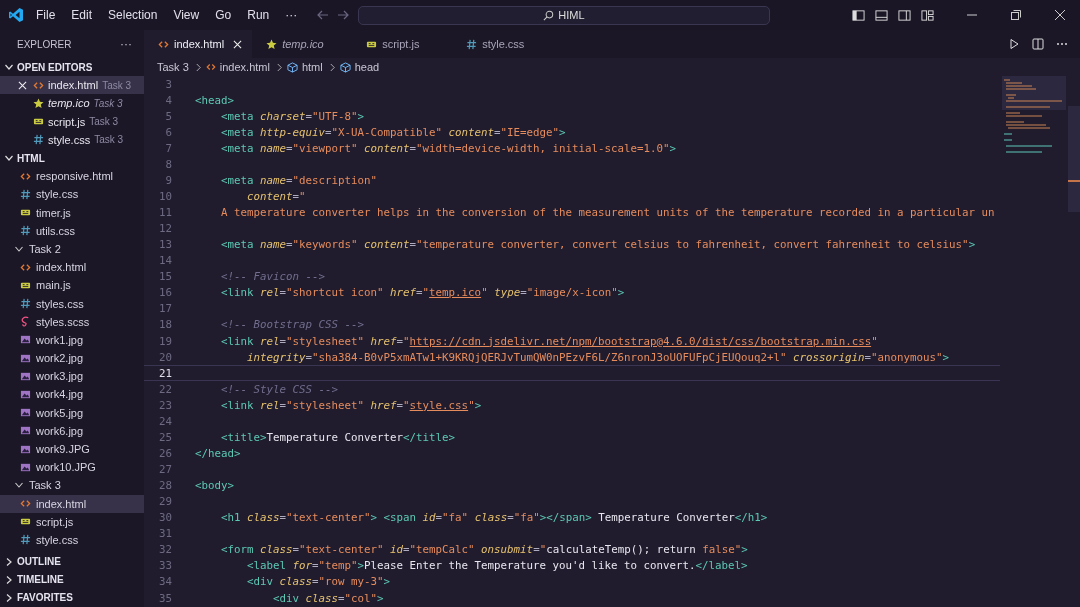 This screenshot has height=607, width=1080. Describe the element at coordinates (258, 15) in the screenshot. I see `menu-item: Run` at that location.